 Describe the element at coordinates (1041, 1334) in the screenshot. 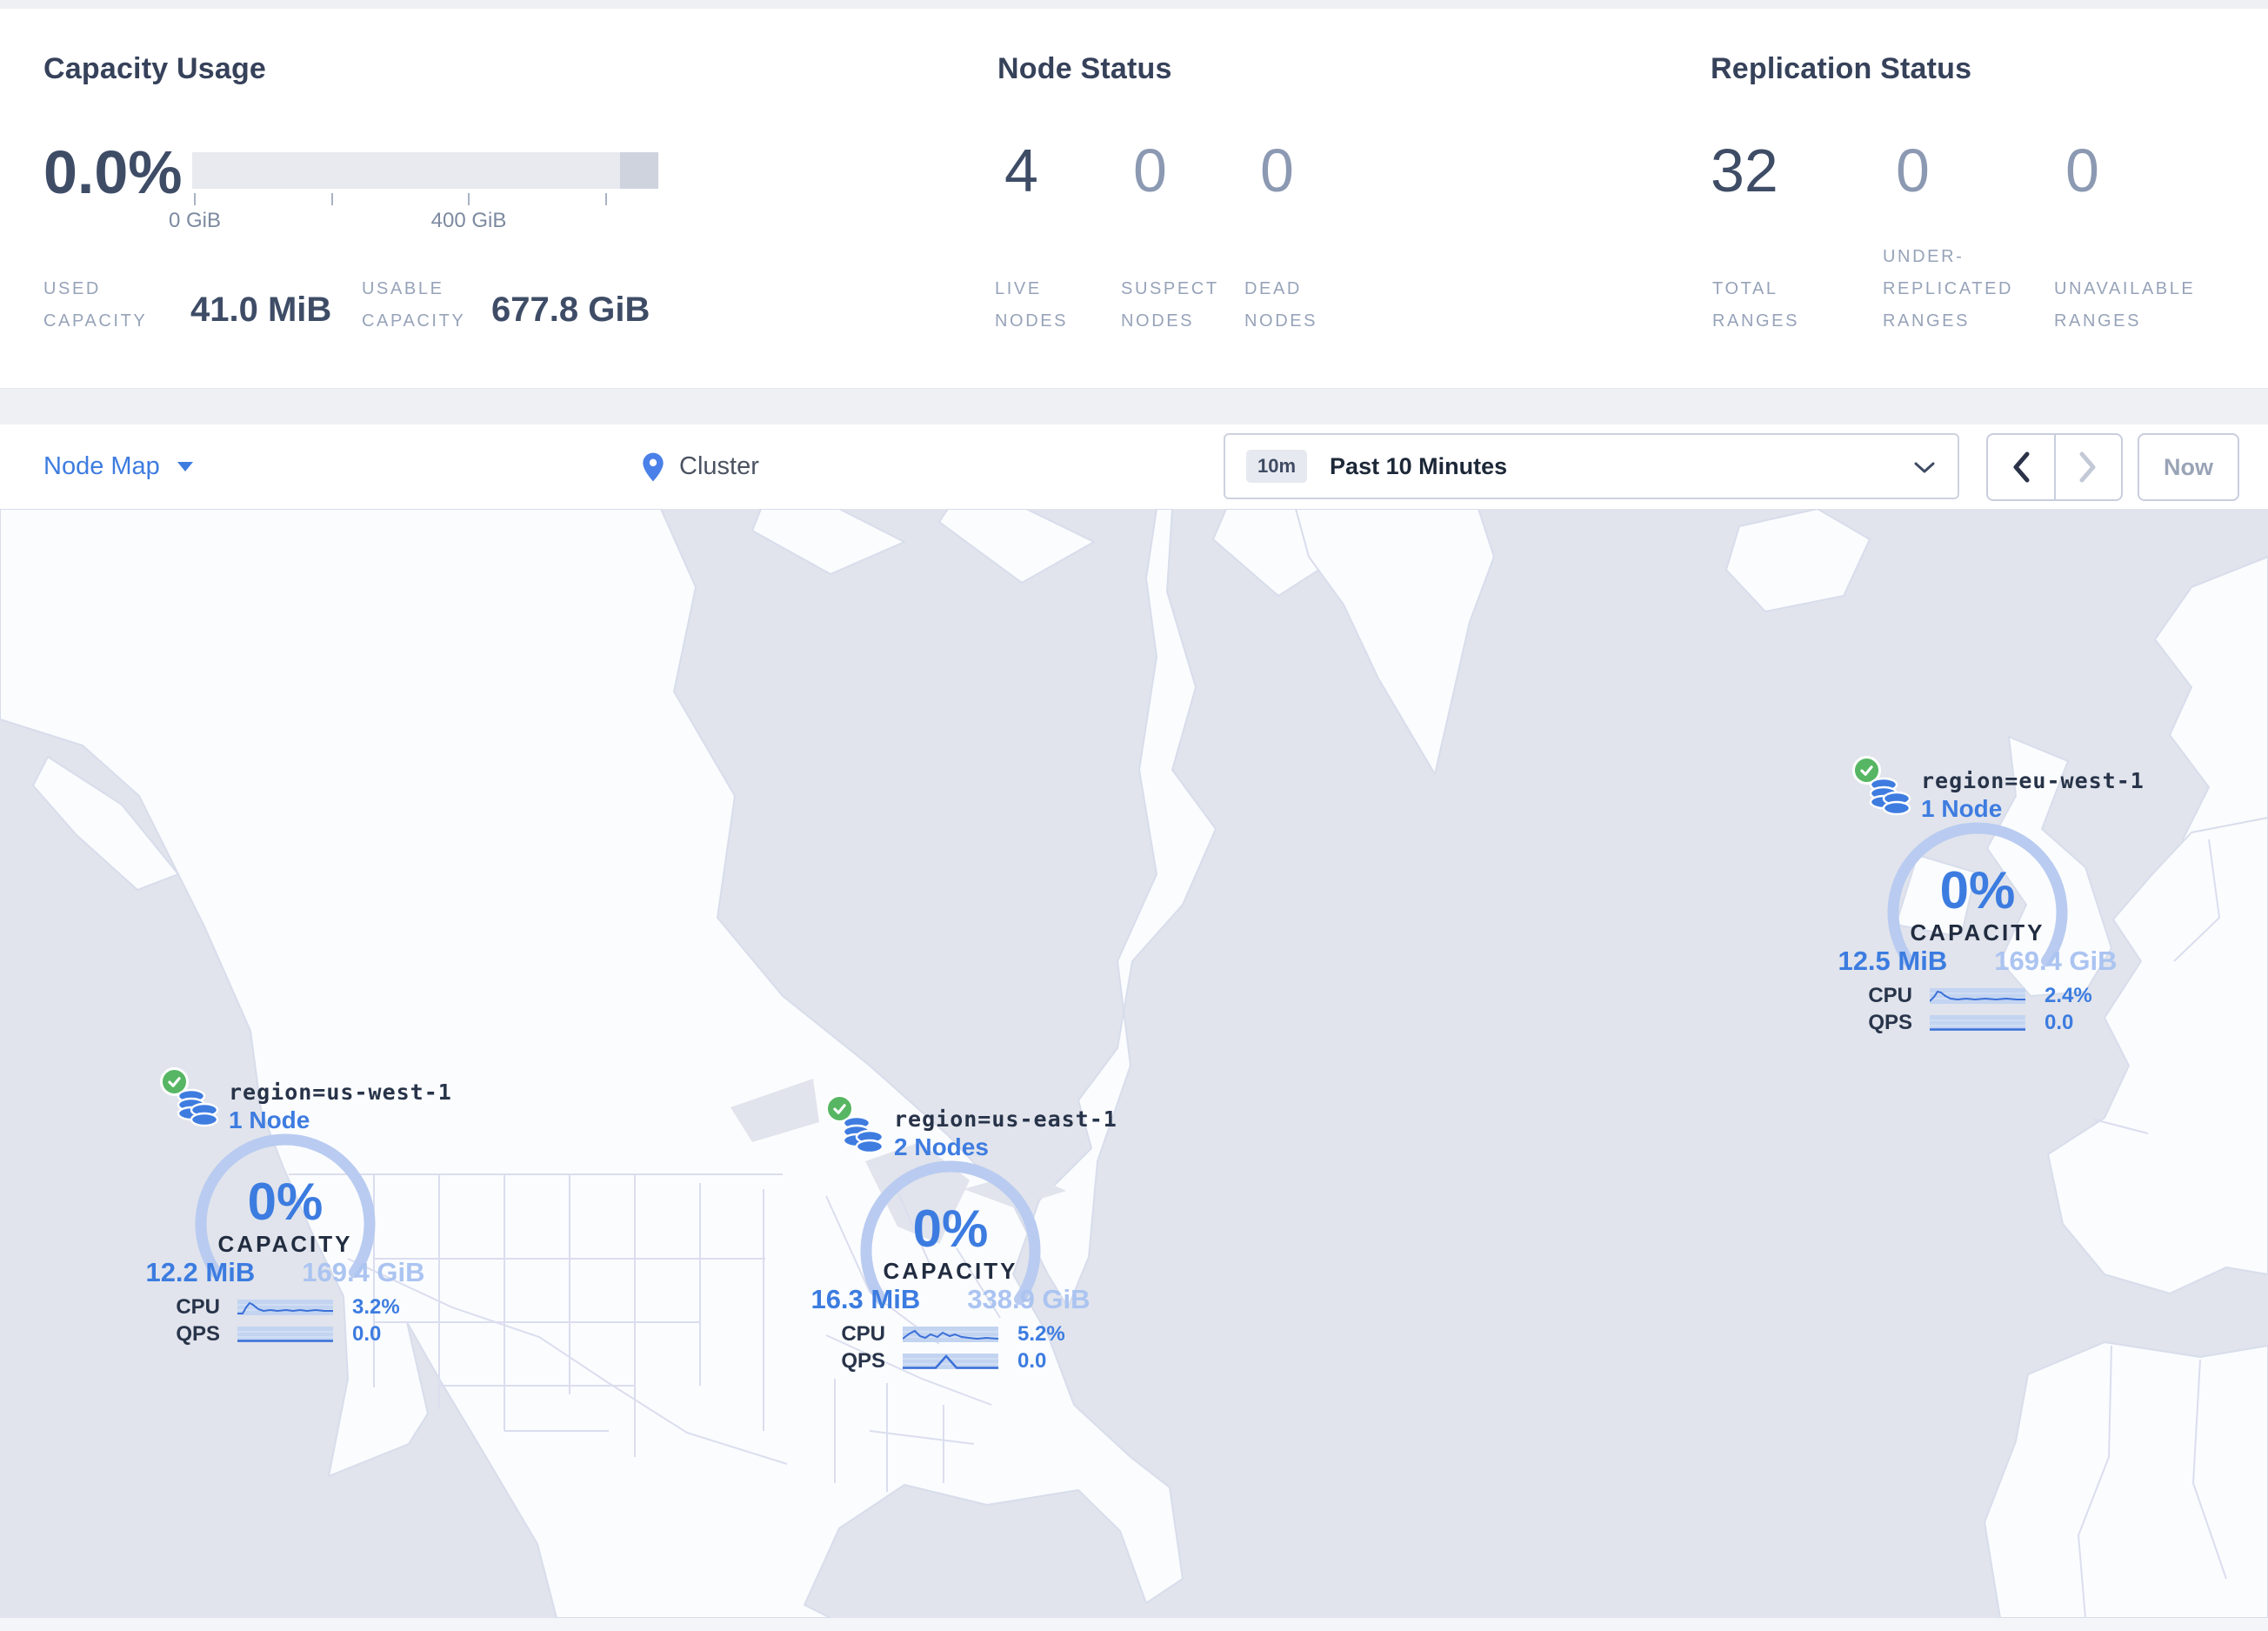

I see `cpu-value: 5.2%` at that location.